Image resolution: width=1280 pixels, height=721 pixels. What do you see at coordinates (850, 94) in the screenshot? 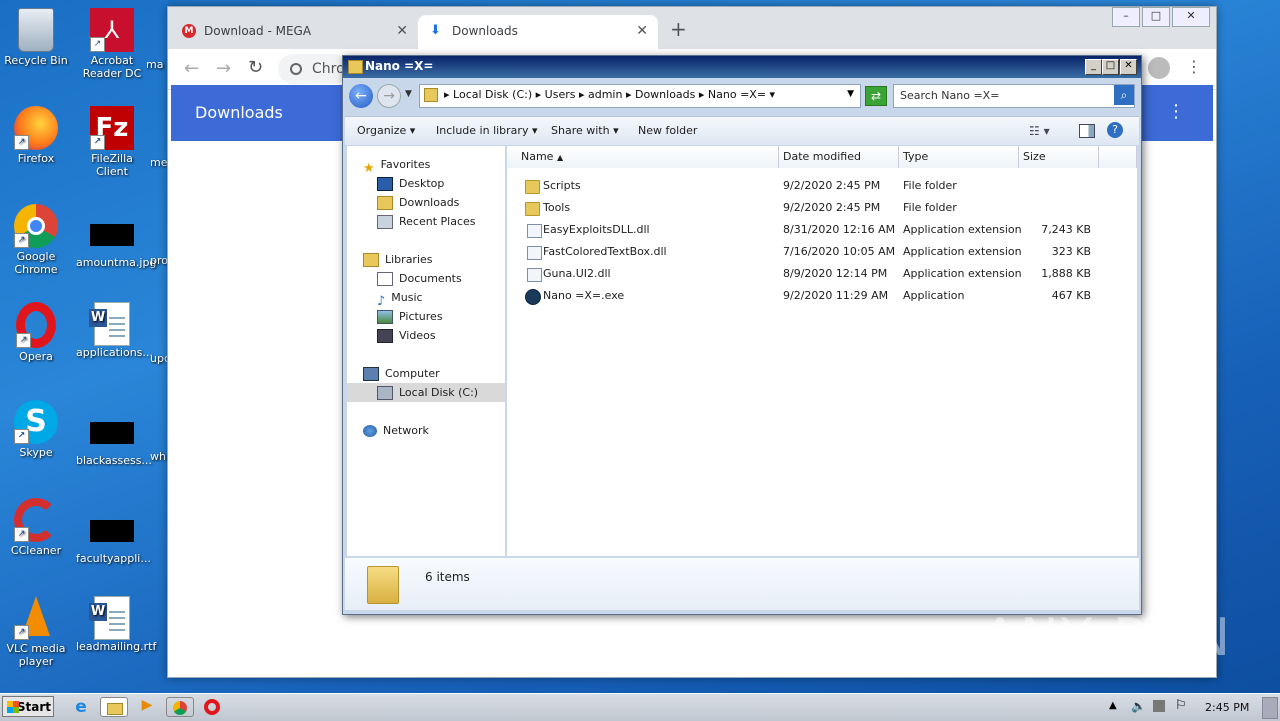
I see `address-dropdown-icon: ▼` at bounding box center [850, 94].